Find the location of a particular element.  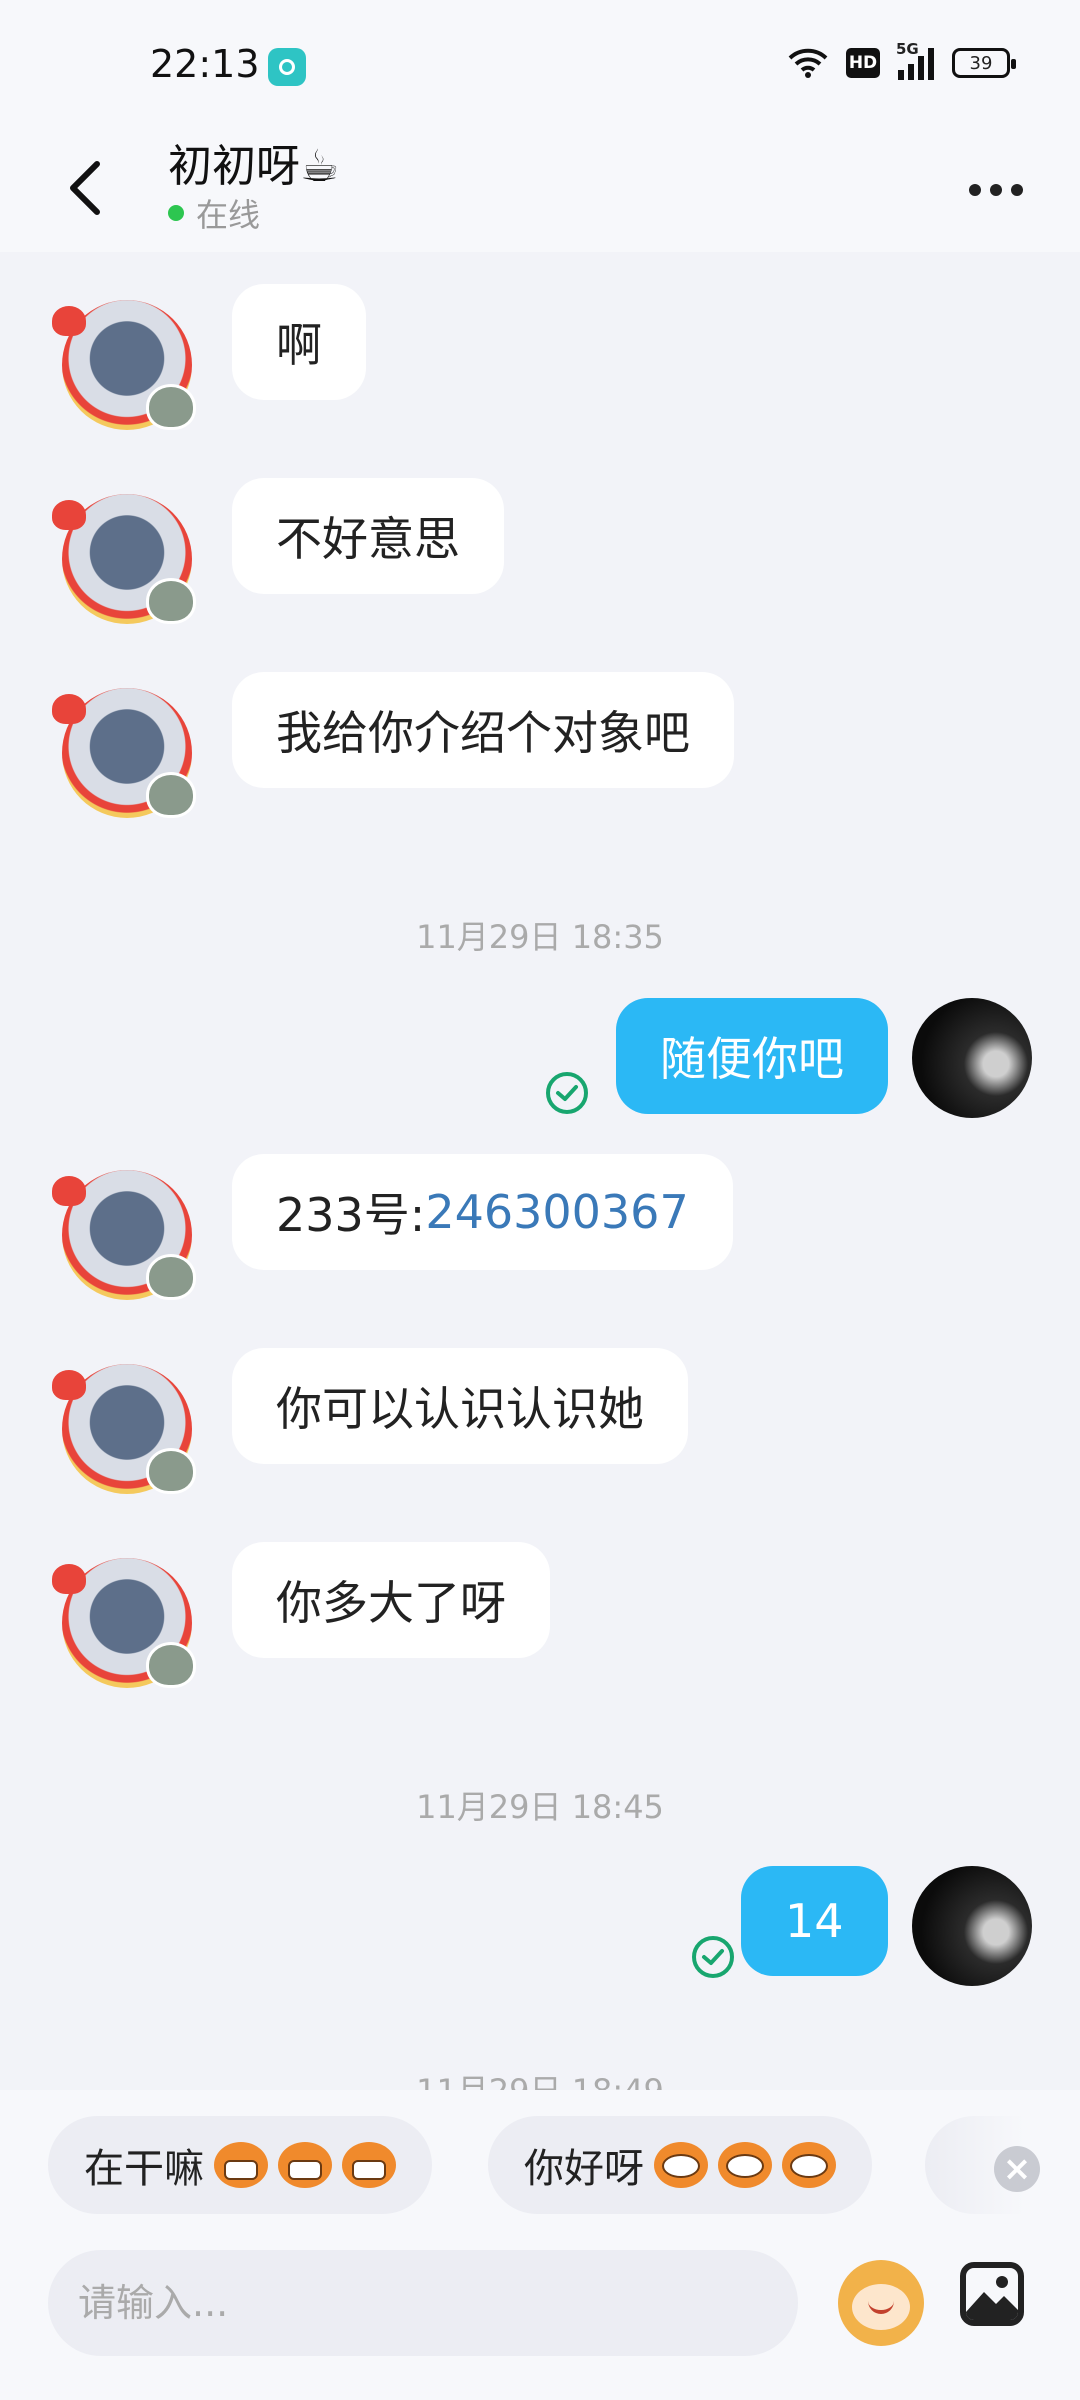

notification-app-icon is located at coordinates (287, 67).